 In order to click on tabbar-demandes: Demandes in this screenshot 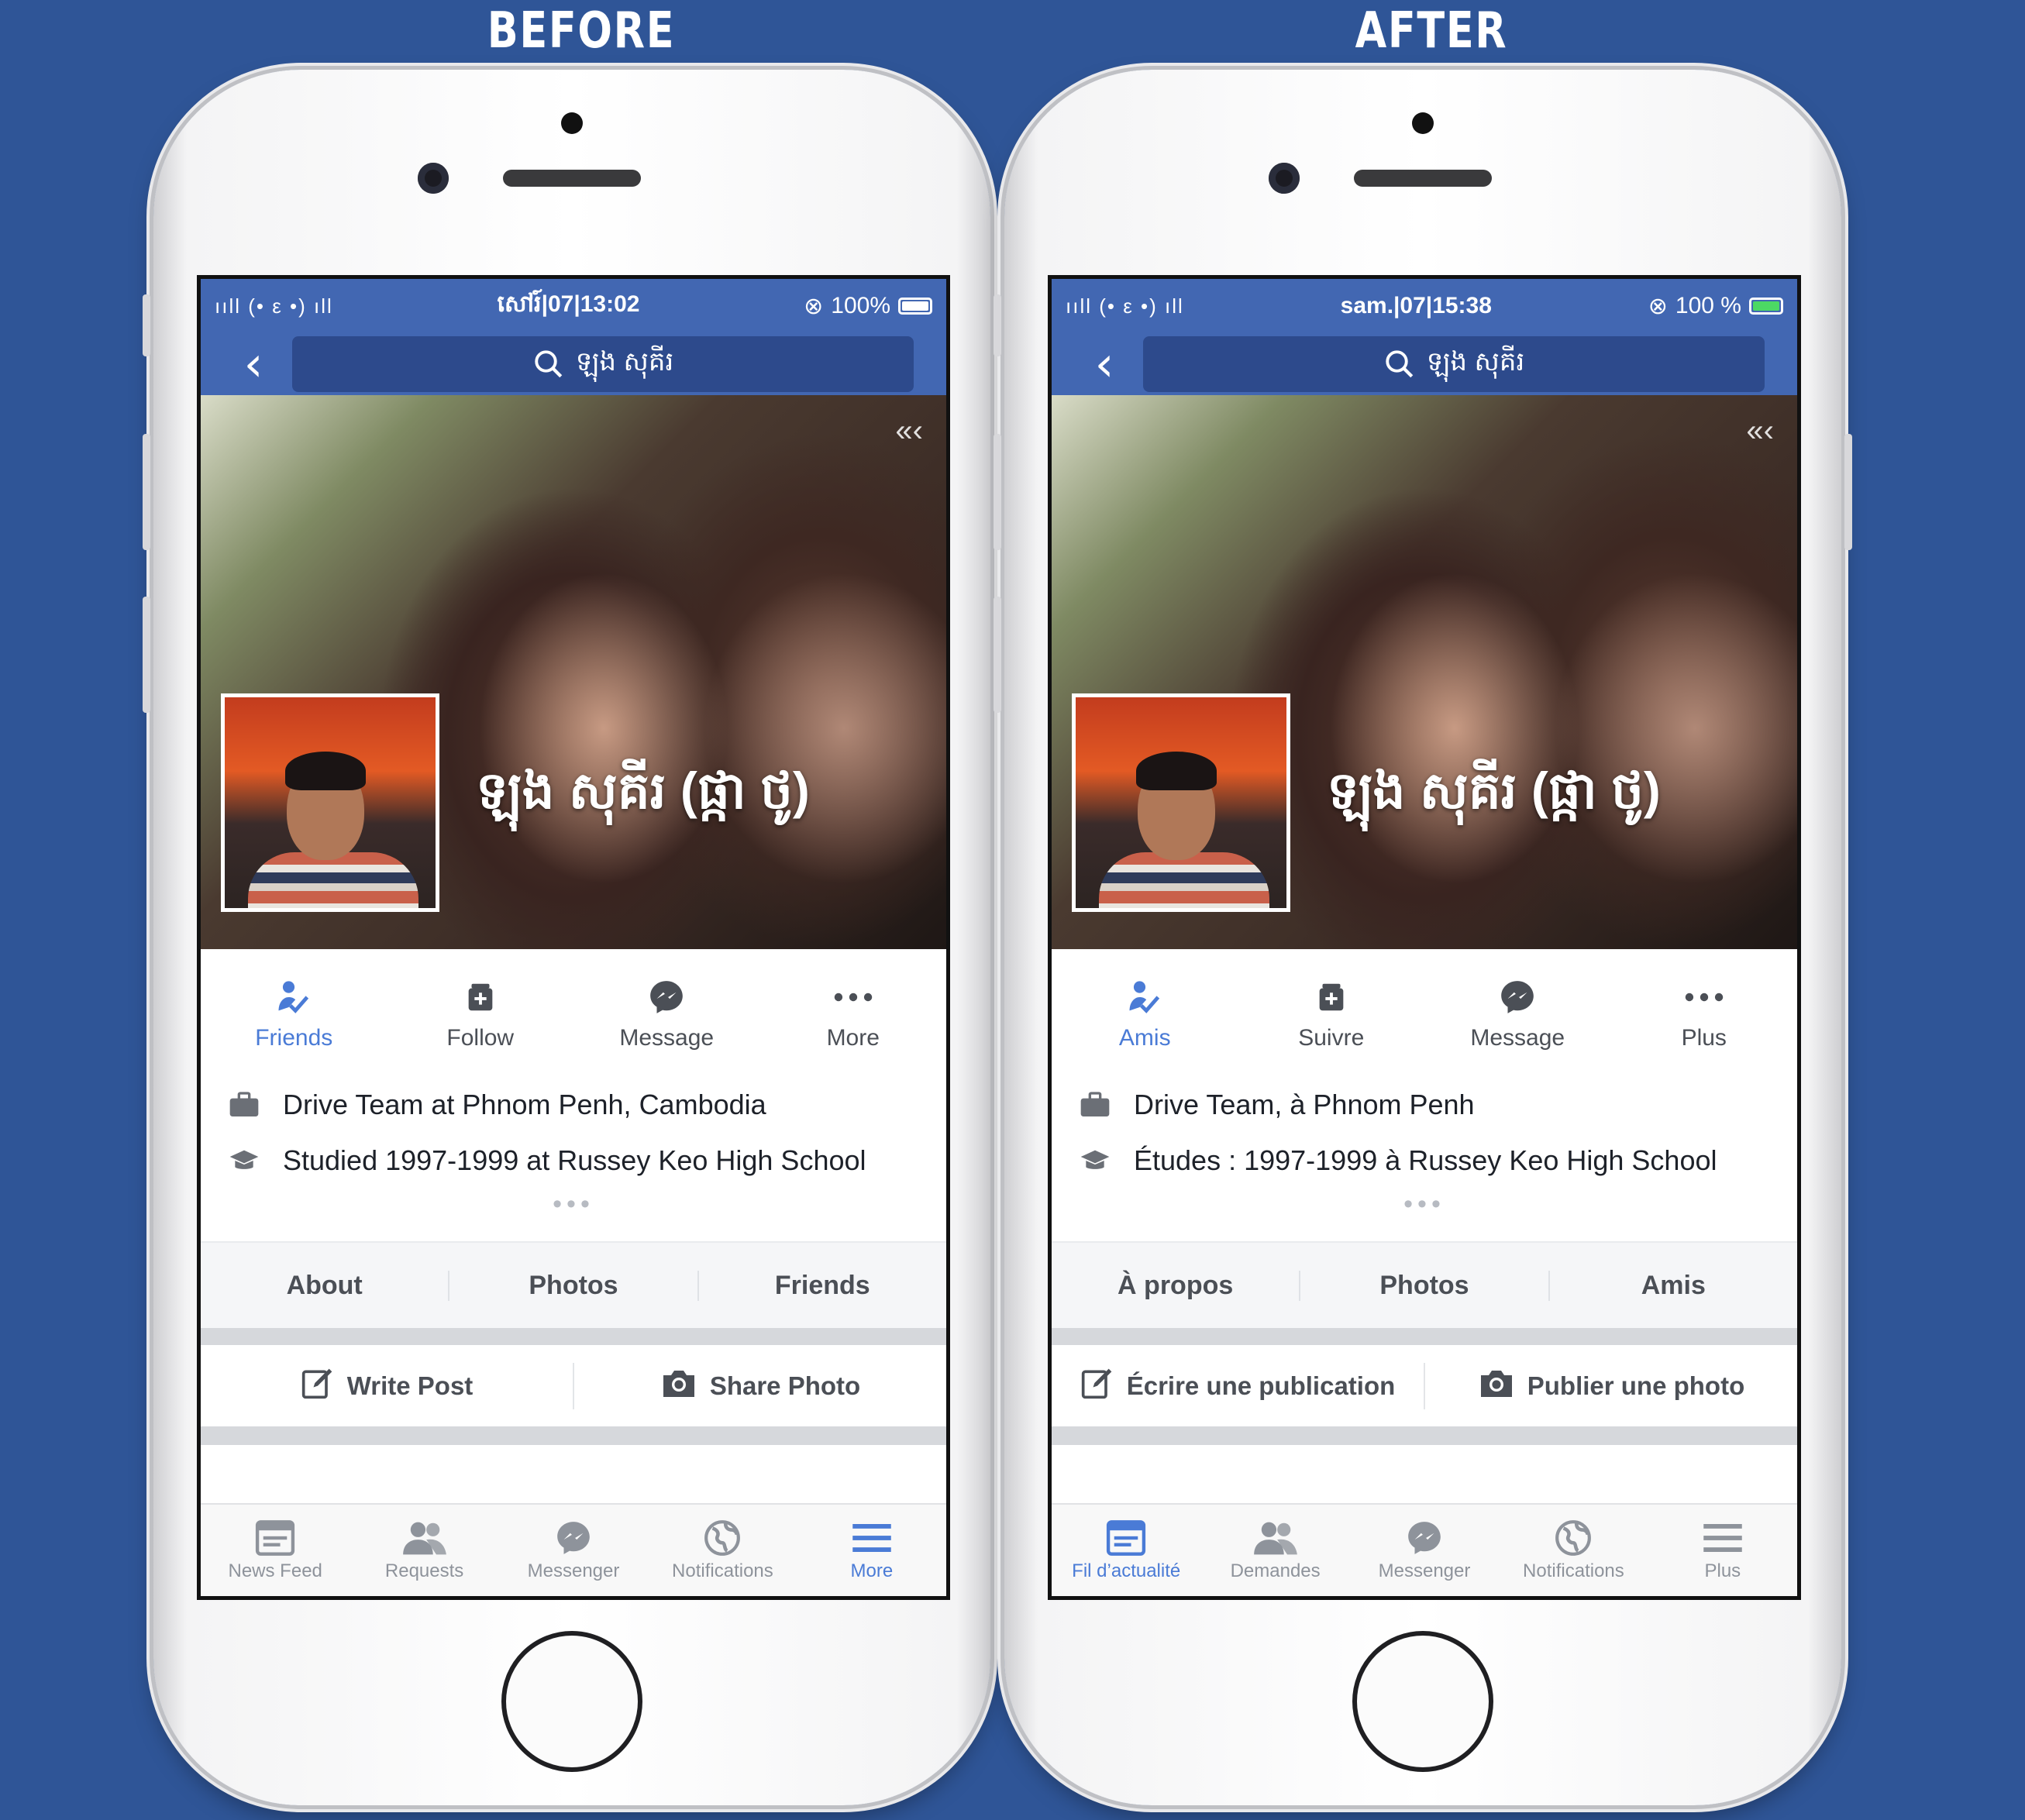, I will do `click(1275, 1551)`.